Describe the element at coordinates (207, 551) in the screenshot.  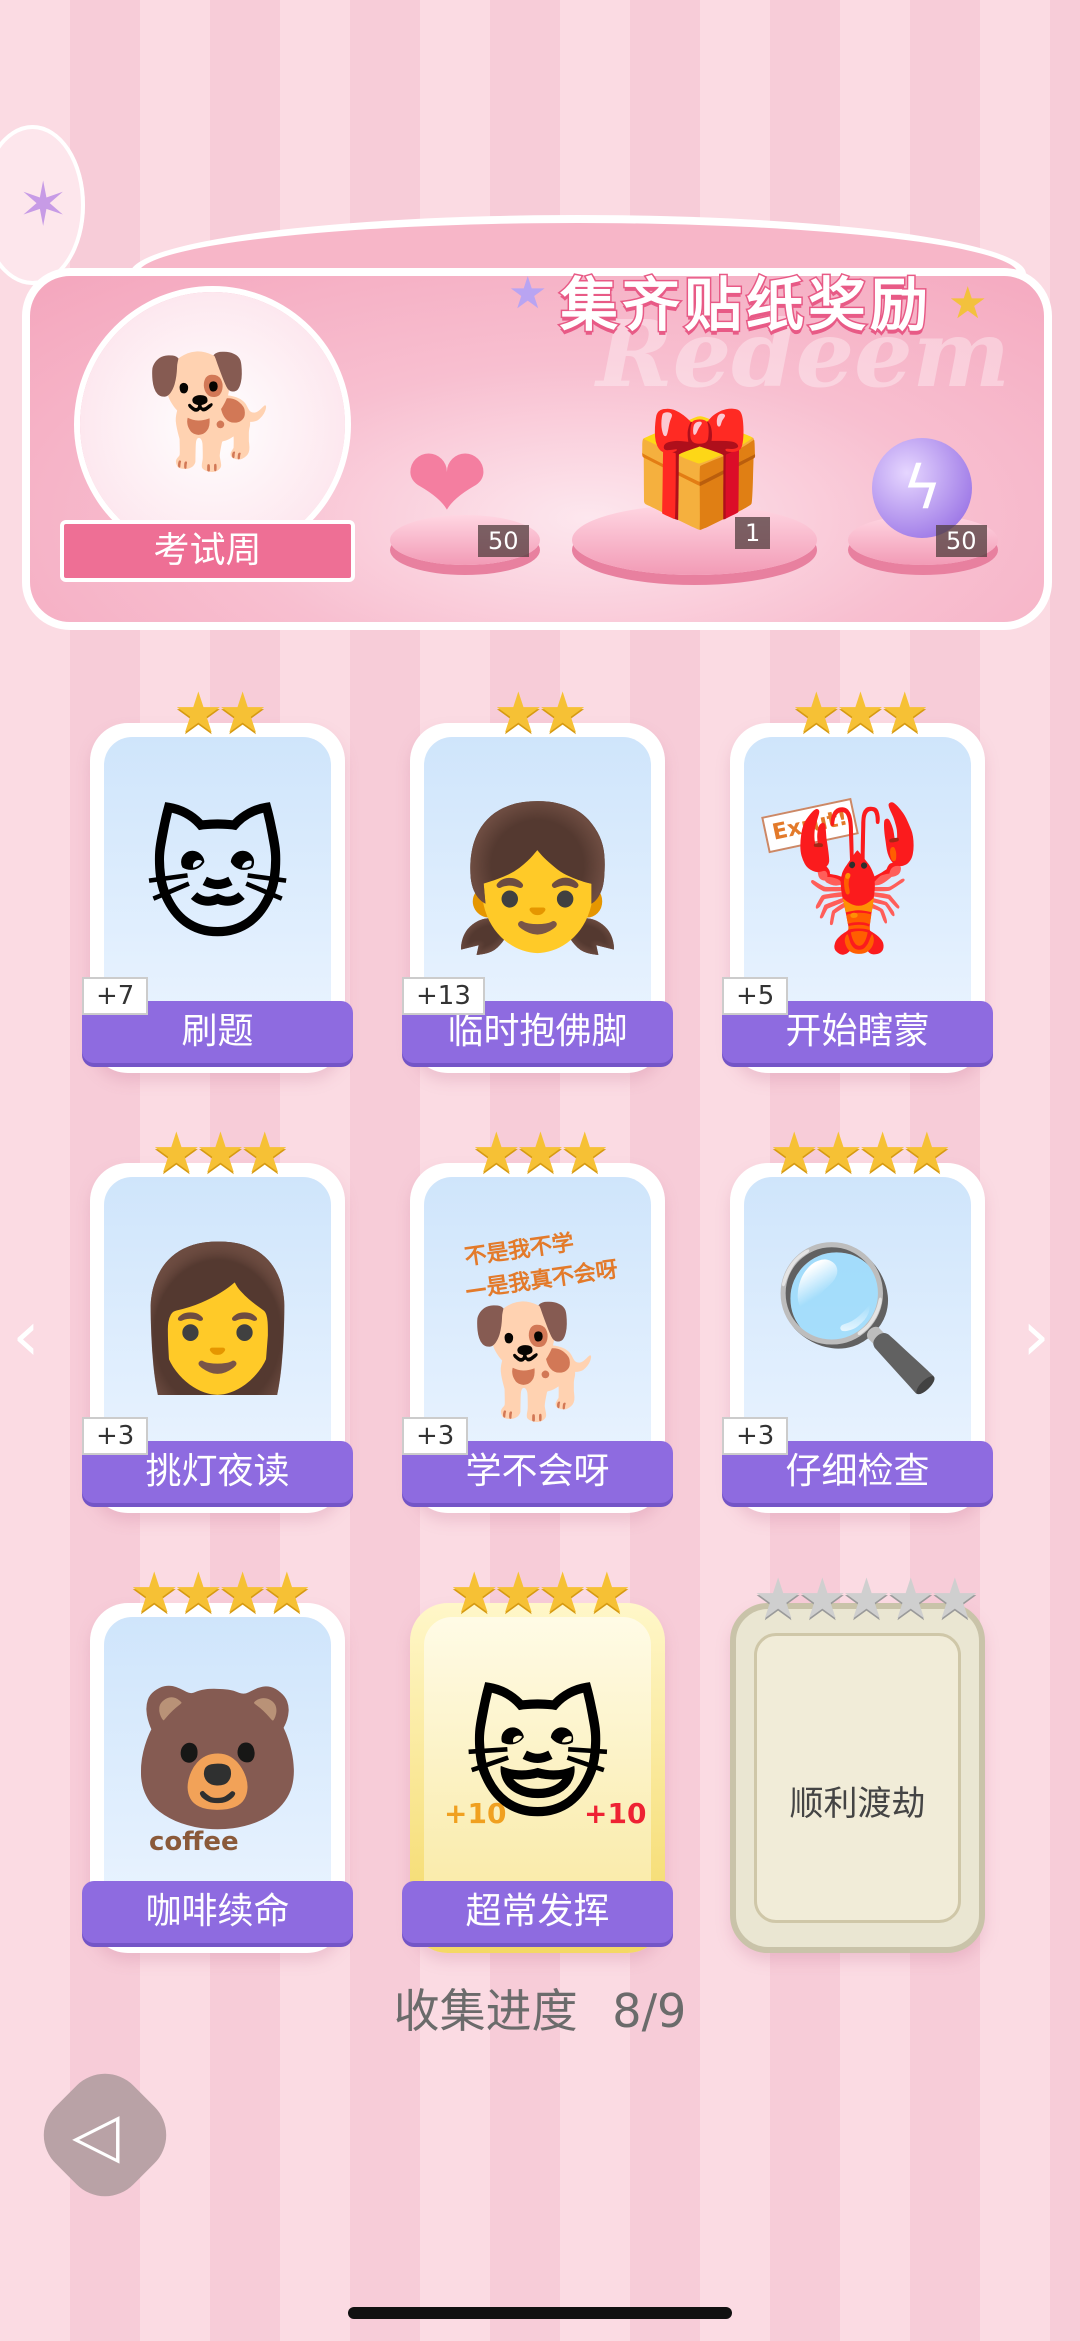
I see `theme-label: 考试周` at that location.